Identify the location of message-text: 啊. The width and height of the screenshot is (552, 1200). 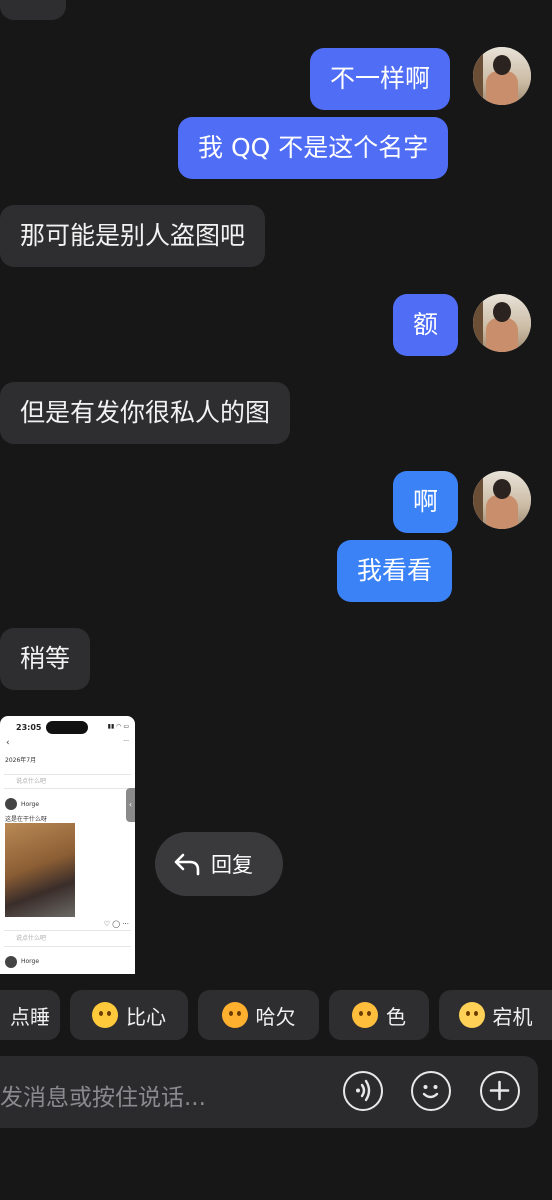
(426, 501).